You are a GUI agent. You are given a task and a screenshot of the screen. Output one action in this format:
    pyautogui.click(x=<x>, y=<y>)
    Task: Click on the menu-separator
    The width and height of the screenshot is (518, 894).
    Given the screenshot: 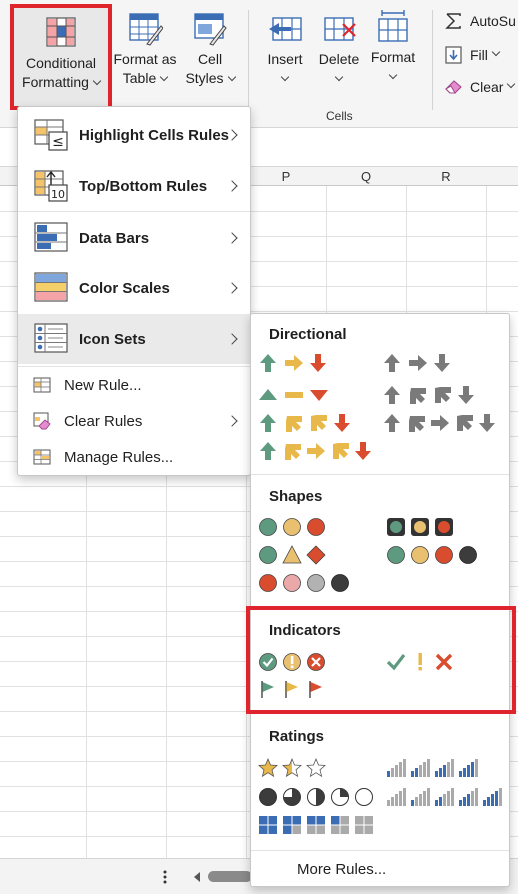 What is the action you would take?
    pyautogui.click(x=134, y=366)
    